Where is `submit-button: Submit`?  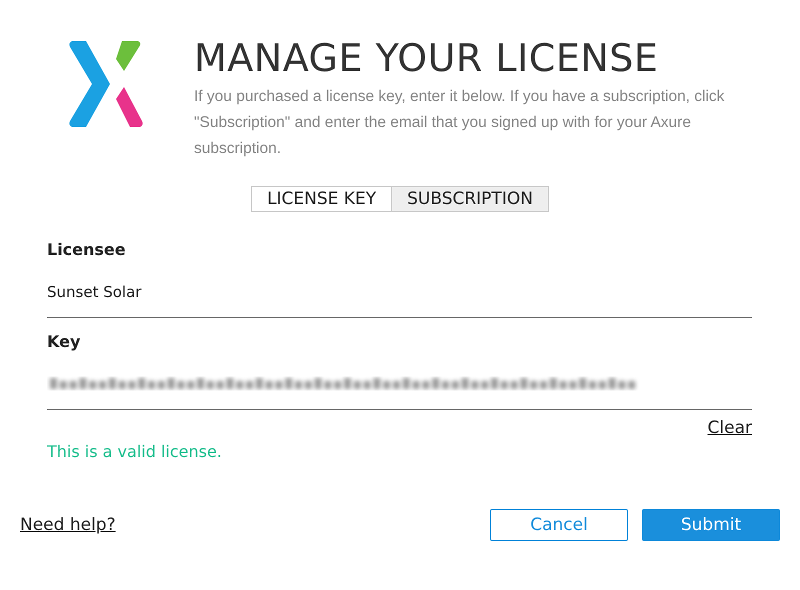
submit-button: Submit is located at coordinates (711, 525).